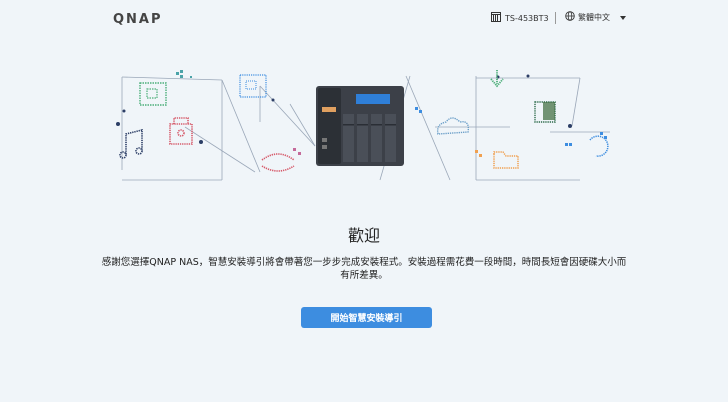 The width and height of the screenshot is (728, 402). I want to click on nas-device-icon, so click(496, 18).